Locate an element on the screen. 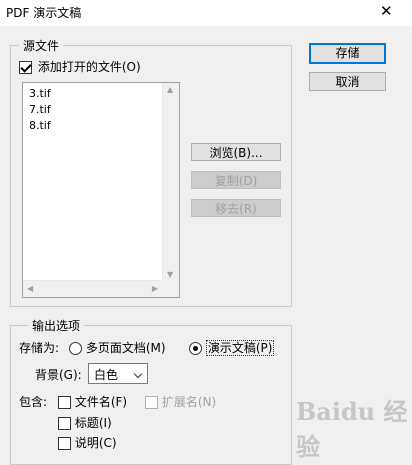 This screenshot has height=465, width=412. save-as-label: 存储为: is located at coordinates (39, 348).